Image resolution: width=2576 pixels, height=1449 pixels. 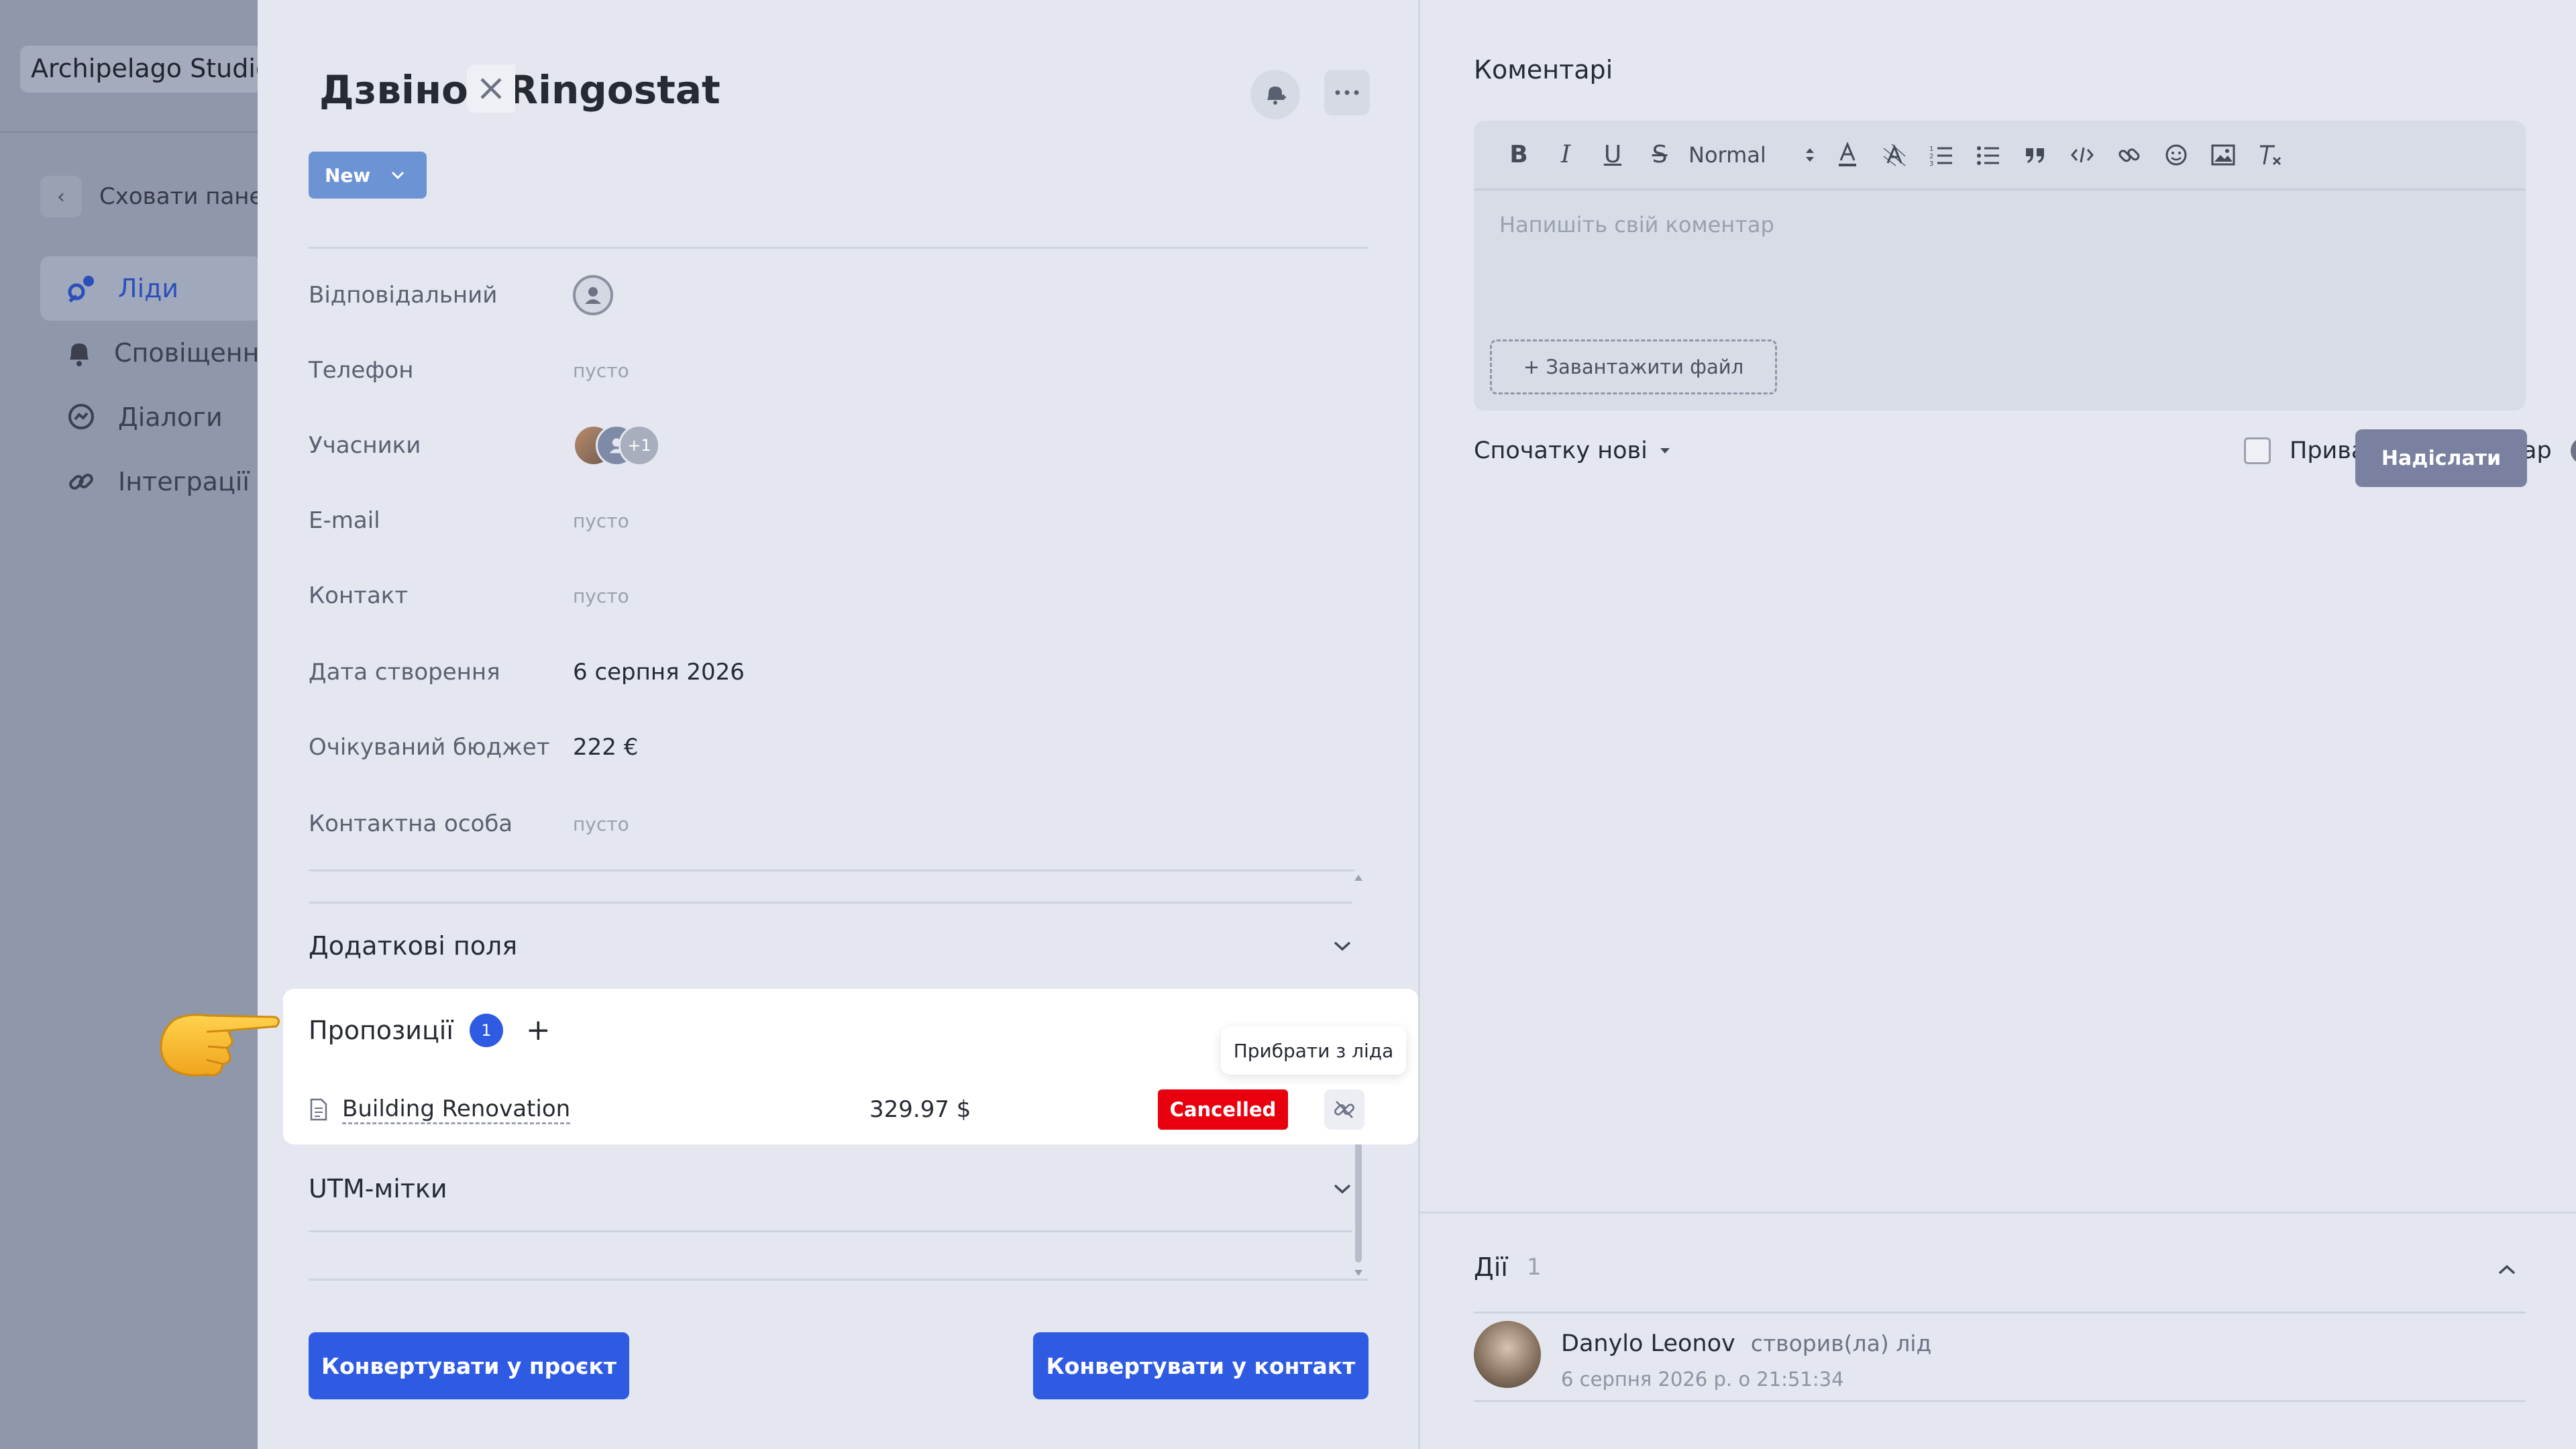 I want to click on svg-text: 1, so click(x=1931, y=149).